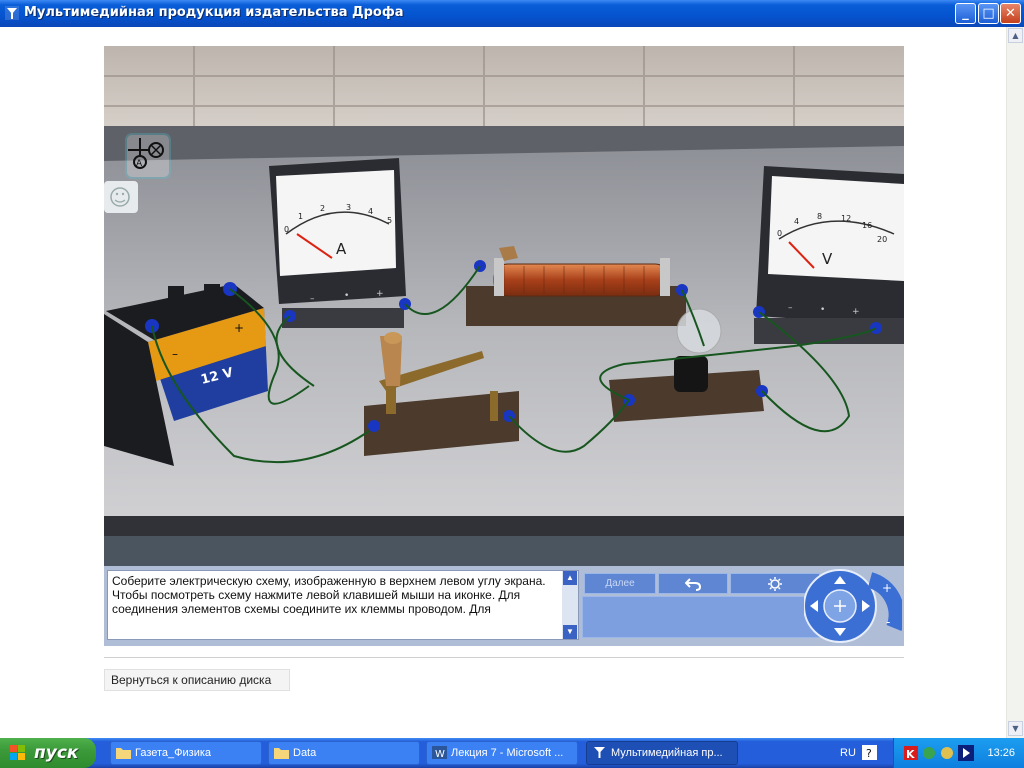  I want to click on ammeter-tick: 4, so click(370, 211).